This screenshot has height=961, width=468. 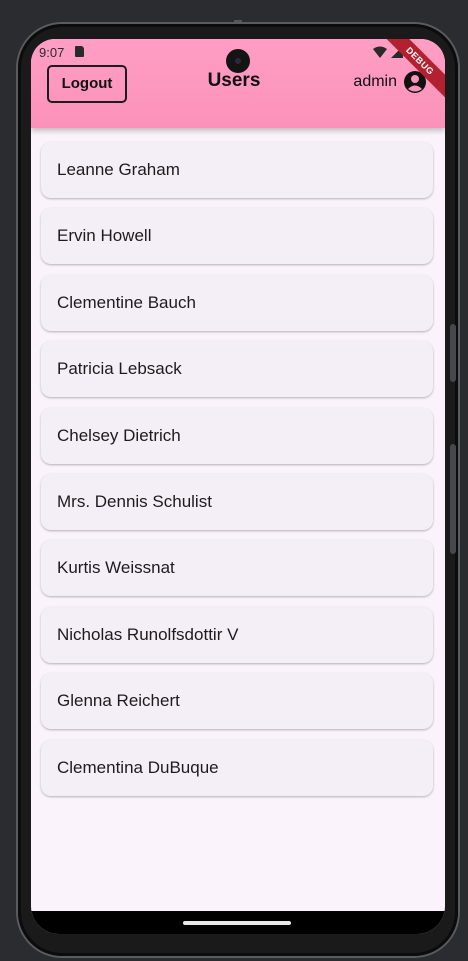 What do you see at coordinates (237, 501) in the screenshot?
I see `user-card: Mrs. Dennis Schulist` at bounding box center [237, 501].